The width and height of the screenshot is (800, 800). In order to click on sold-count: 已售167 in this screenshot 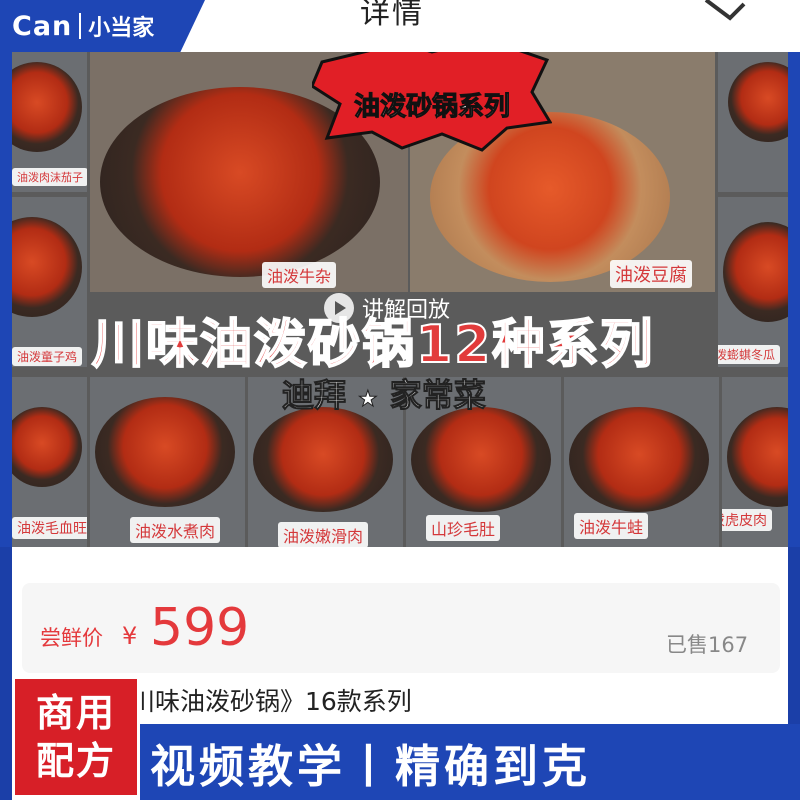, I will do `click(707, 645)`.